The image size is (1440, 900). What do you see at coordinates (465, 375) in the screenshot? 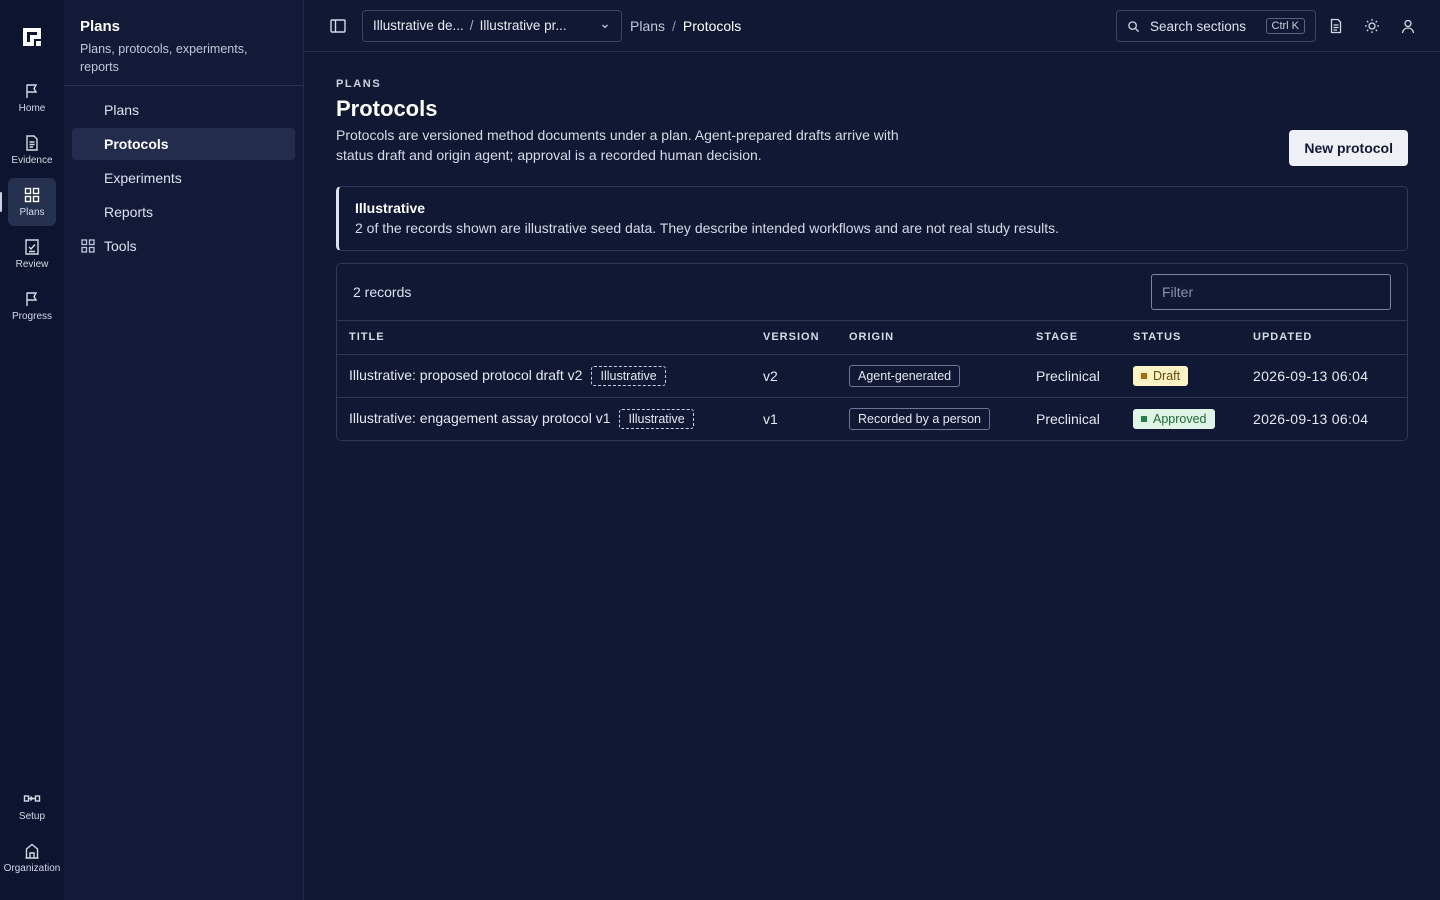
I see `row-title-link: Illustrative: proposed protocol draft v2` at bounding box center [465, 375].